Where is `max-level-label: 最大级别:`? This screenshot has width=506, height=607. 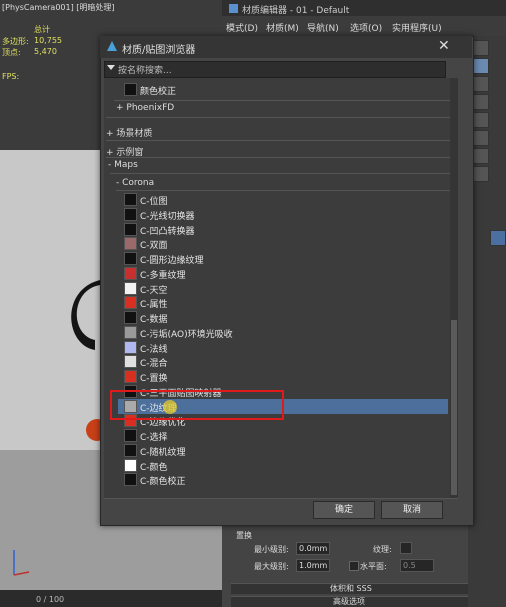 max-level-label: 最大级别: is located at coordinates (271, 566).